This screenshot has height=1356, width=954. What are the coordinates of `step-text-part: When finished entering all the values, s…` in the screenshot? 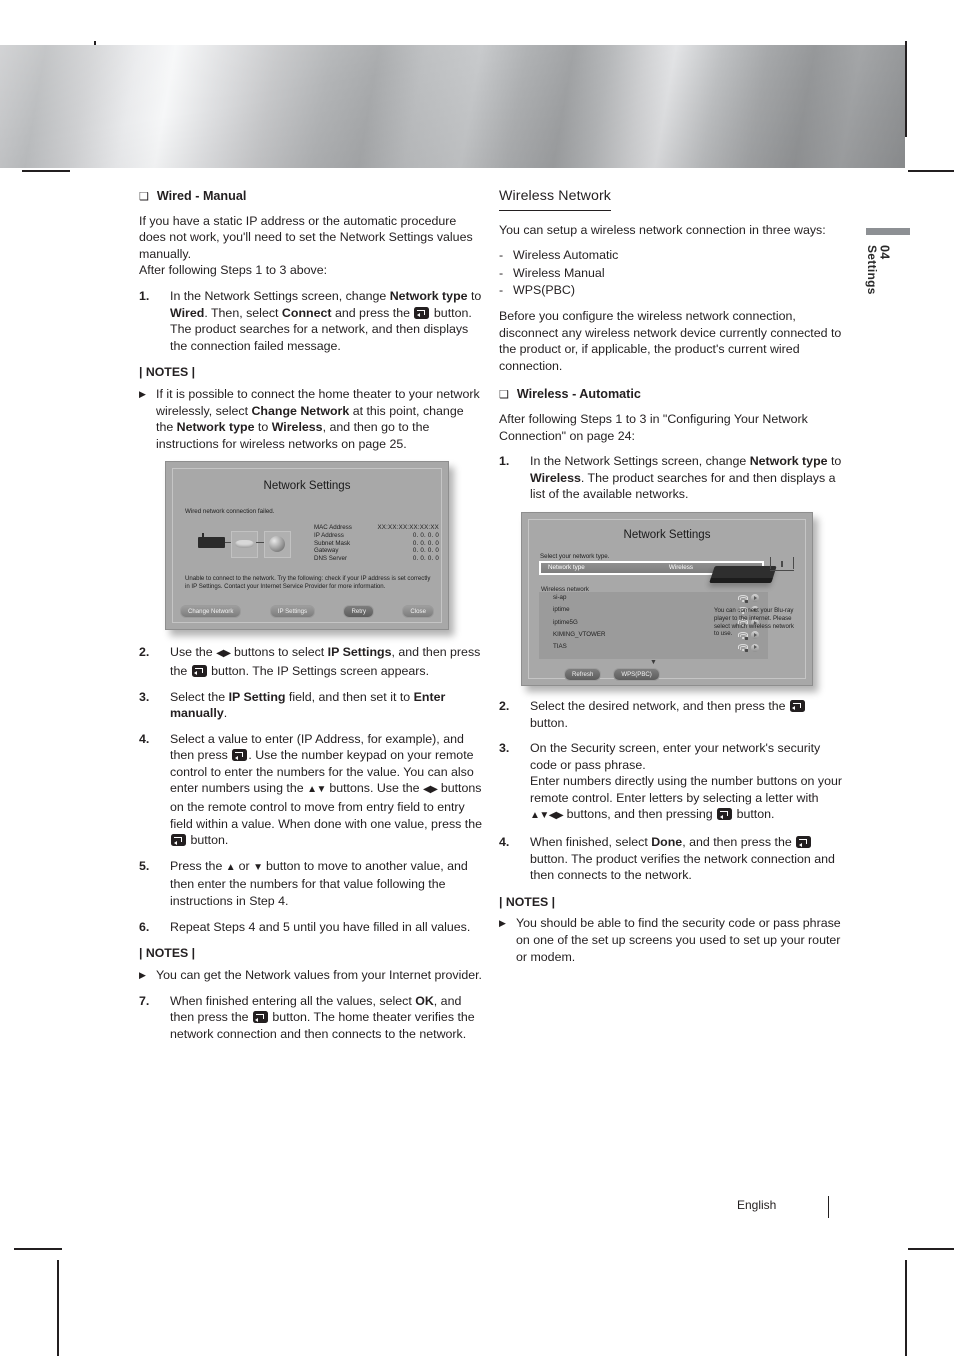 It's located at (293, 1000).